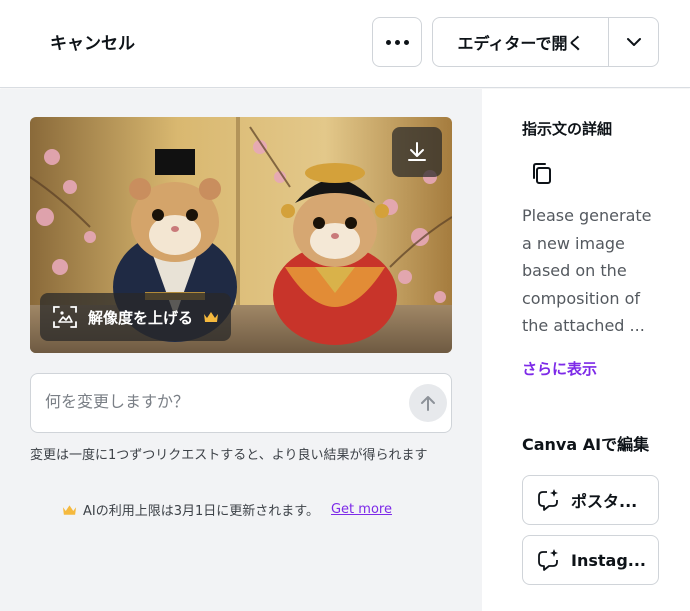 The height and width of the screenshot is (611, 690). What do you see at coordinates (361, 509) in the screenshot?
I see `get-more-link: Get more` at bounding box center [361, 509].